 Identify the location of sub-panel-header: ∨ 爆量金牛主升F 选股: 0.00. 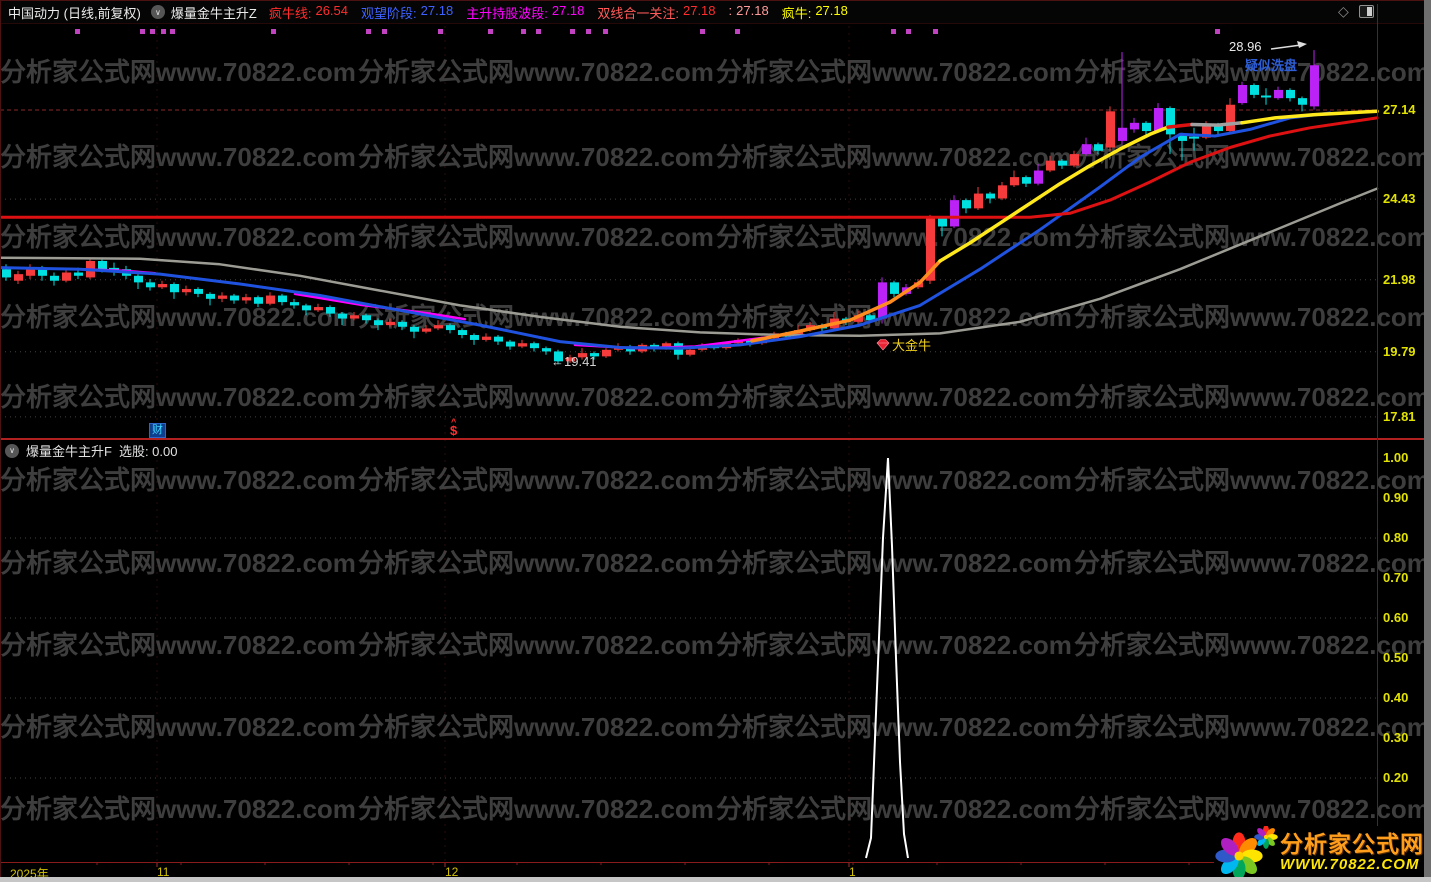
(91, 450).